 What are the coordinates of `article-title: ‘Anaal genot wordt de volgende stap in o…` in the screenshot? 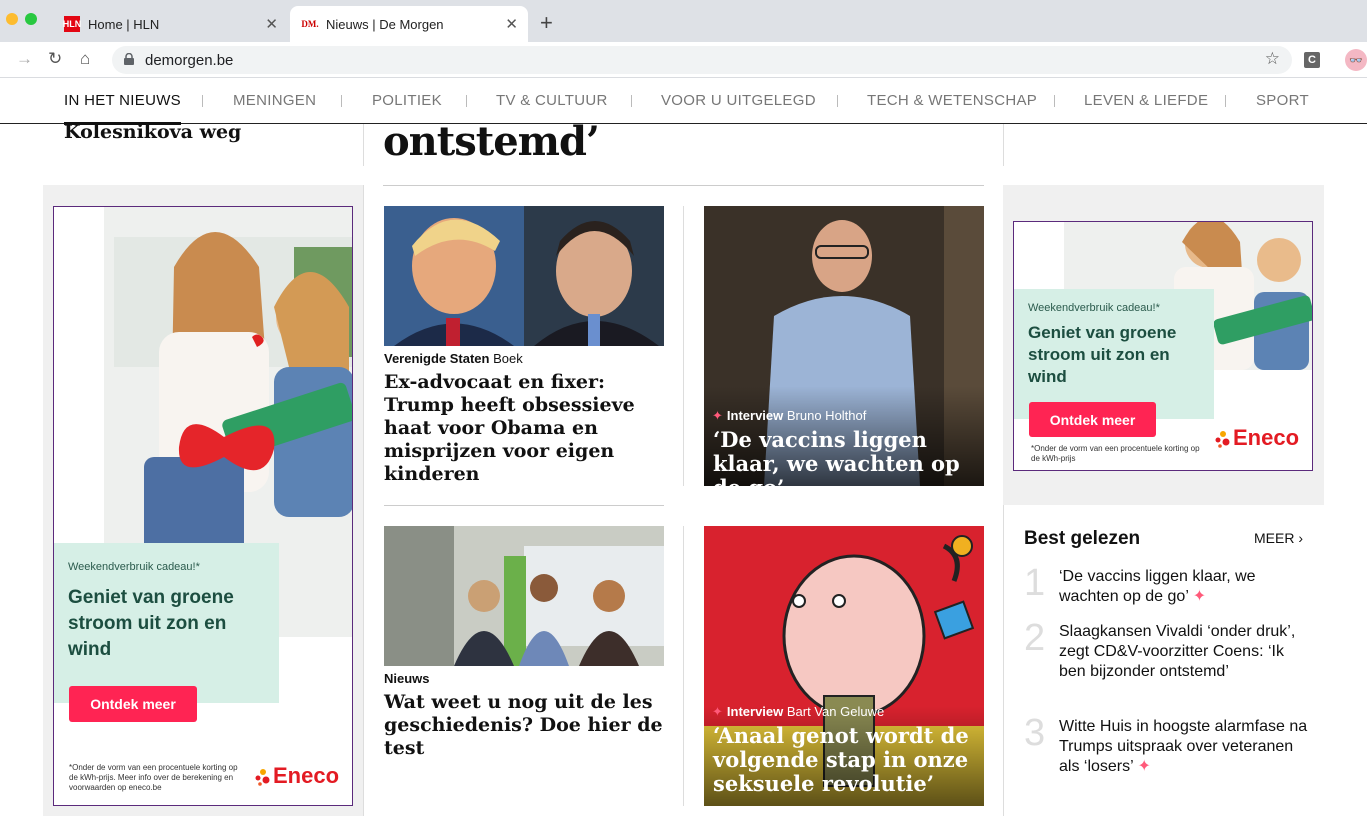 It's located at (844, 760).